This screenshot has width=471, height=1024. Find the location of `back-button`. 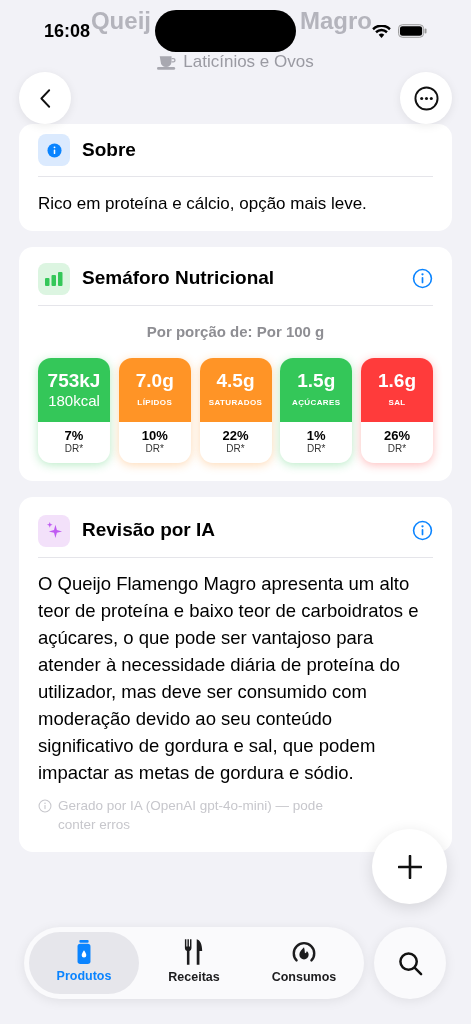

back-button is located at coordinates (45, 98).